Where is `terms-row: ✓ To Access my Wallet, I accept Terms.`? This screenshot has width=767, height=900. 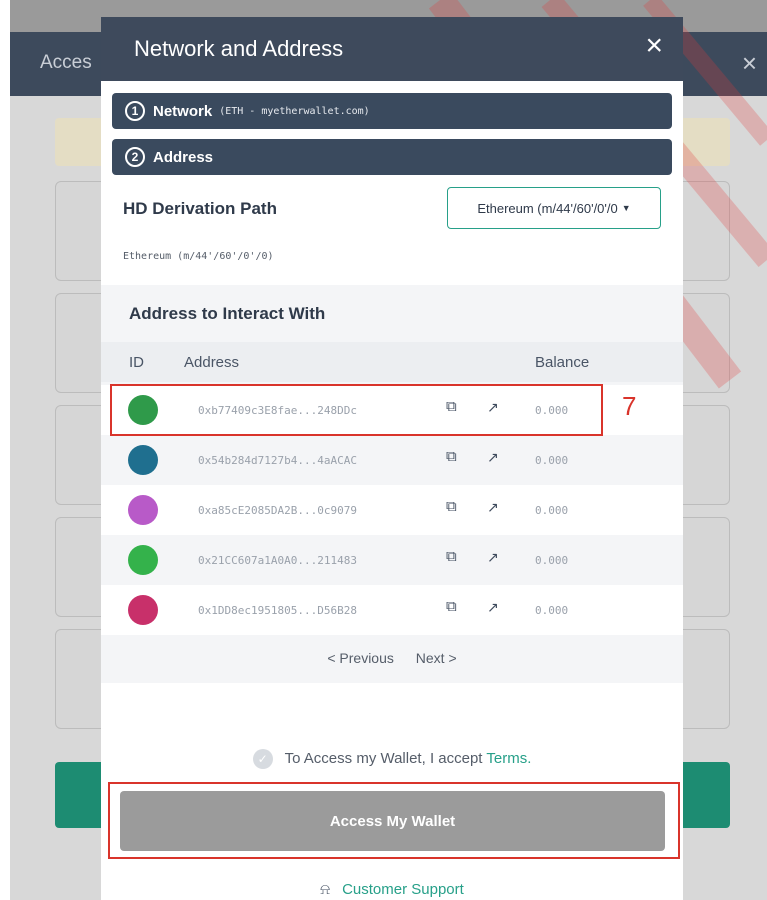
terms-row: ✓ To Access my Wallet, I accept Terms. is located at coordinates (392, 759).